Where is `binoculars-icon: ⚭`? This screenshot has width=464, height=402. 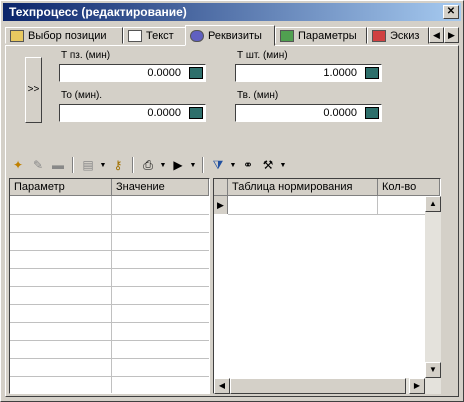 binoculars-icon: ⚭ is located at coordinates (248, 165).